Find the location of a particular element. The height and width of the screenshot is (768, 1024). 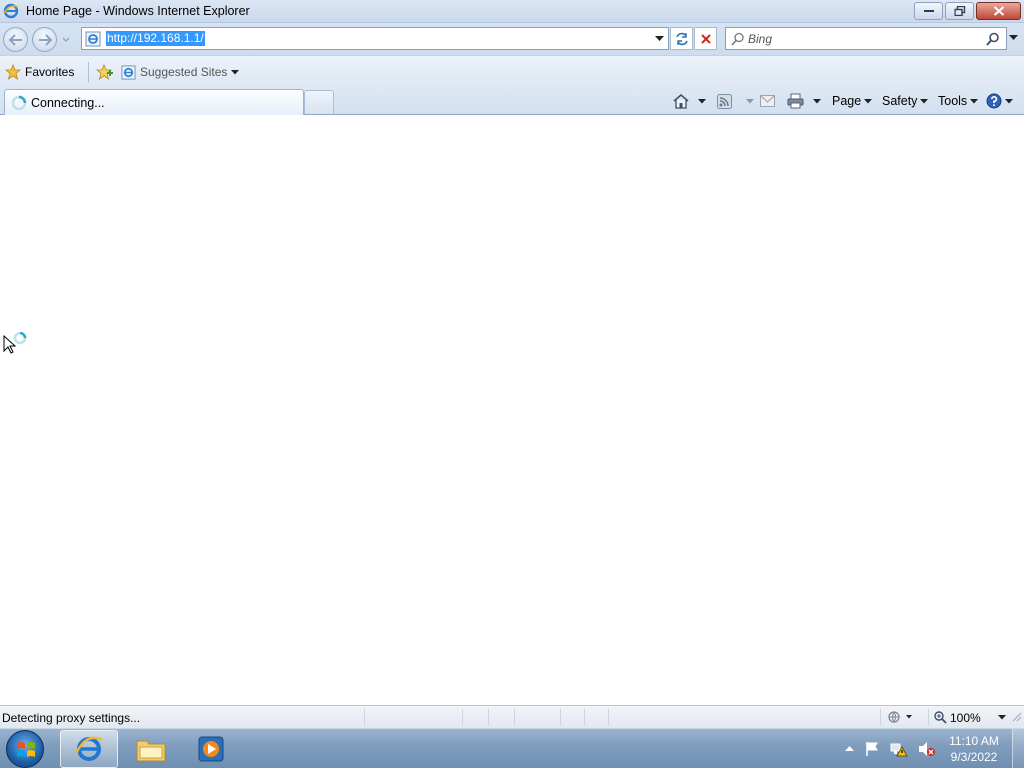

search-go-icon is located at coordinates (993, 39).